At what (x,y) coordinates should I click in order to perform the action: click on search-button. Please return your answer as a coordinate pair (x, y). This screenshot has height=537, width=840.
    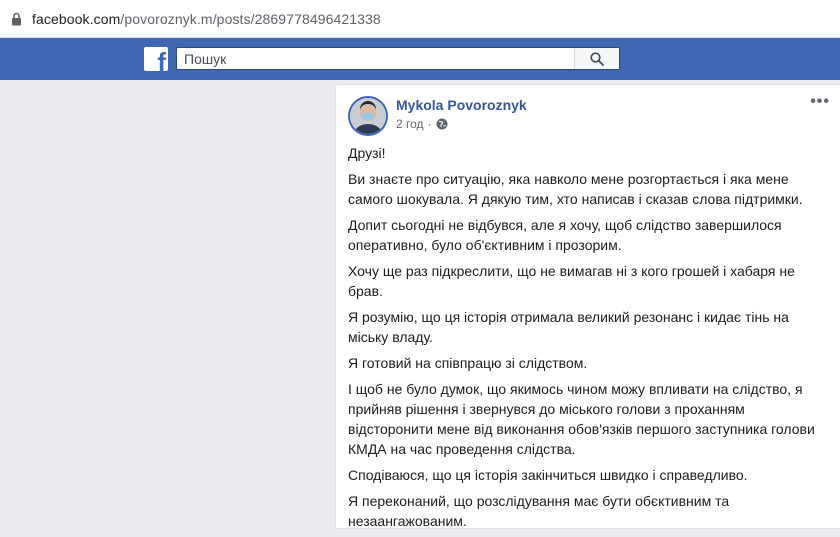
    Looking at the image, I should click on (596, 58).